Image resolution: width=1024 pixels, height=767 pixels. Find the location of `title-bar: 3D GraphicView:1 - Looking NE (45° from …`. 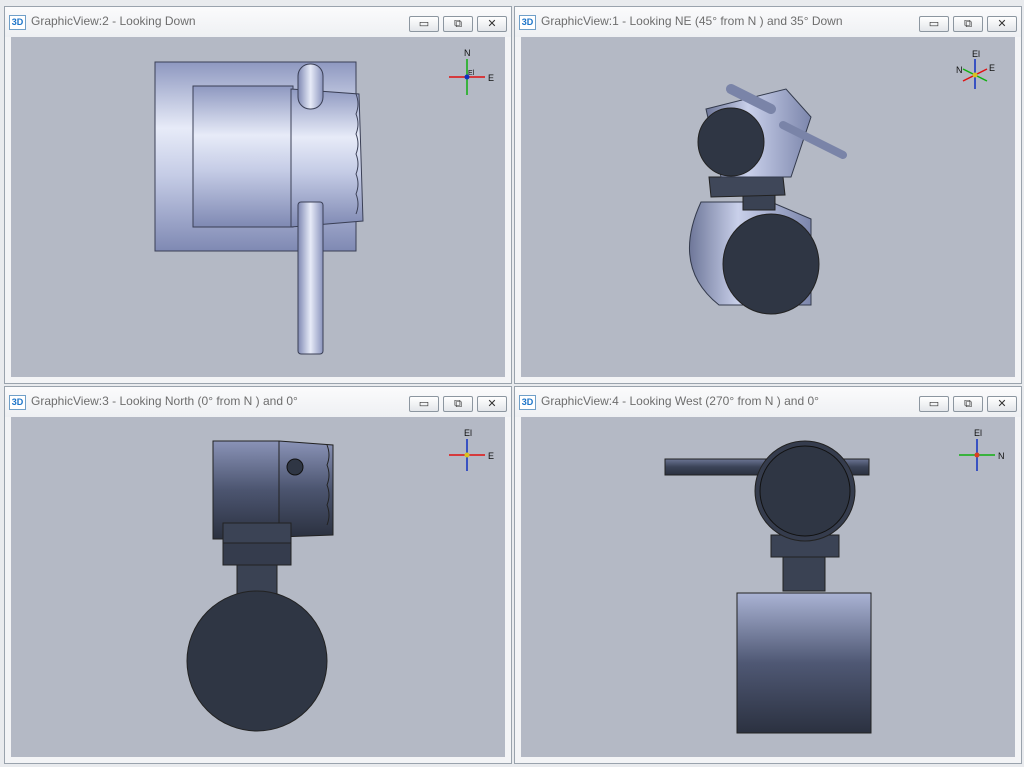

title-bar: 3D GraphicView:1 - Looking NE (45° from … is located at coordinates (768, 22).